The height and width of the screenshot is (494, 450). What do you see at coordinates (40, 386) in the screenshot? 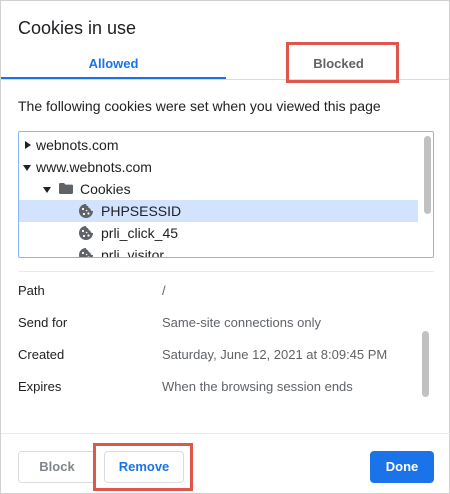
I see `detail-key: Expires` at bounding box center [40, 386].